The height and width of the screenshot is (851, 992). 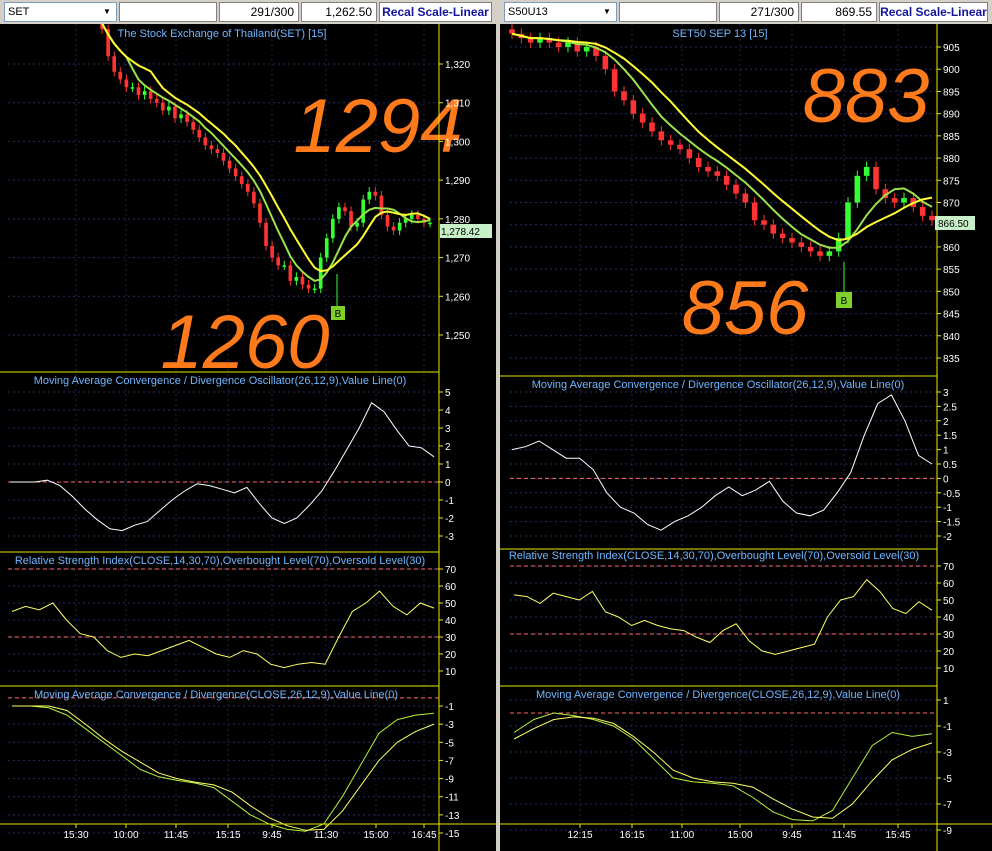 I want to click on left-x-tick-label: 9:45, so click(x=272, y=835).